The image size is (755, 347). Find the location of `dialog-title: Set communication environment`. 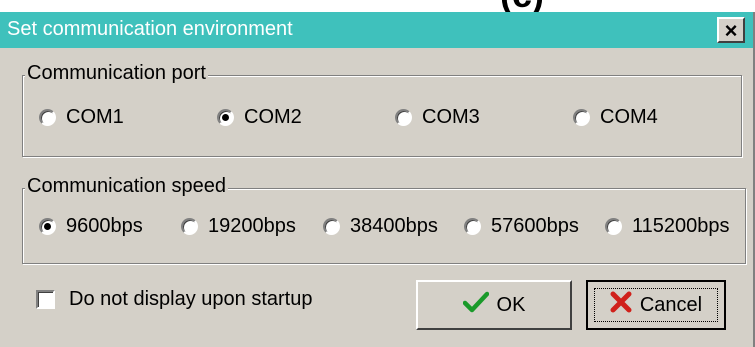

dialog-title: Set communication environment is located at coordinates (150, 29).